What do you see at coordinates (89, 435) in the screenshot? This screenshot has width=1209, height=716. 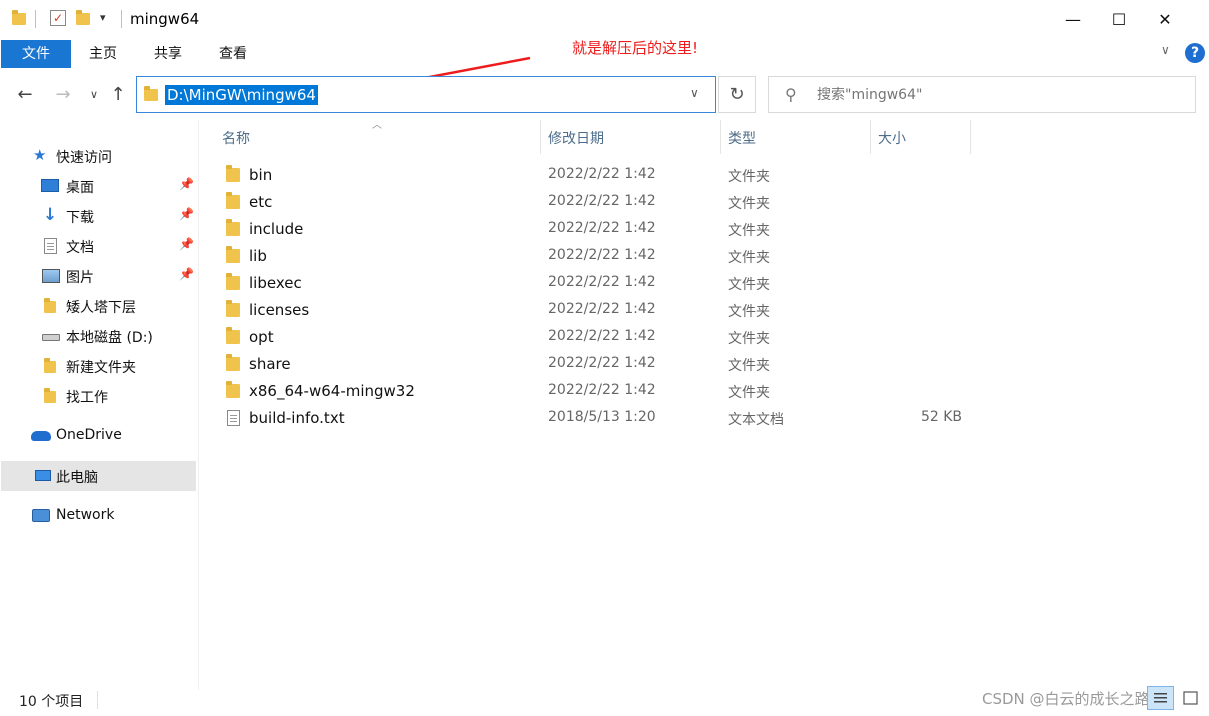 I see `sidebar-item-label: OneDrive` at bounding box center [89, 435].